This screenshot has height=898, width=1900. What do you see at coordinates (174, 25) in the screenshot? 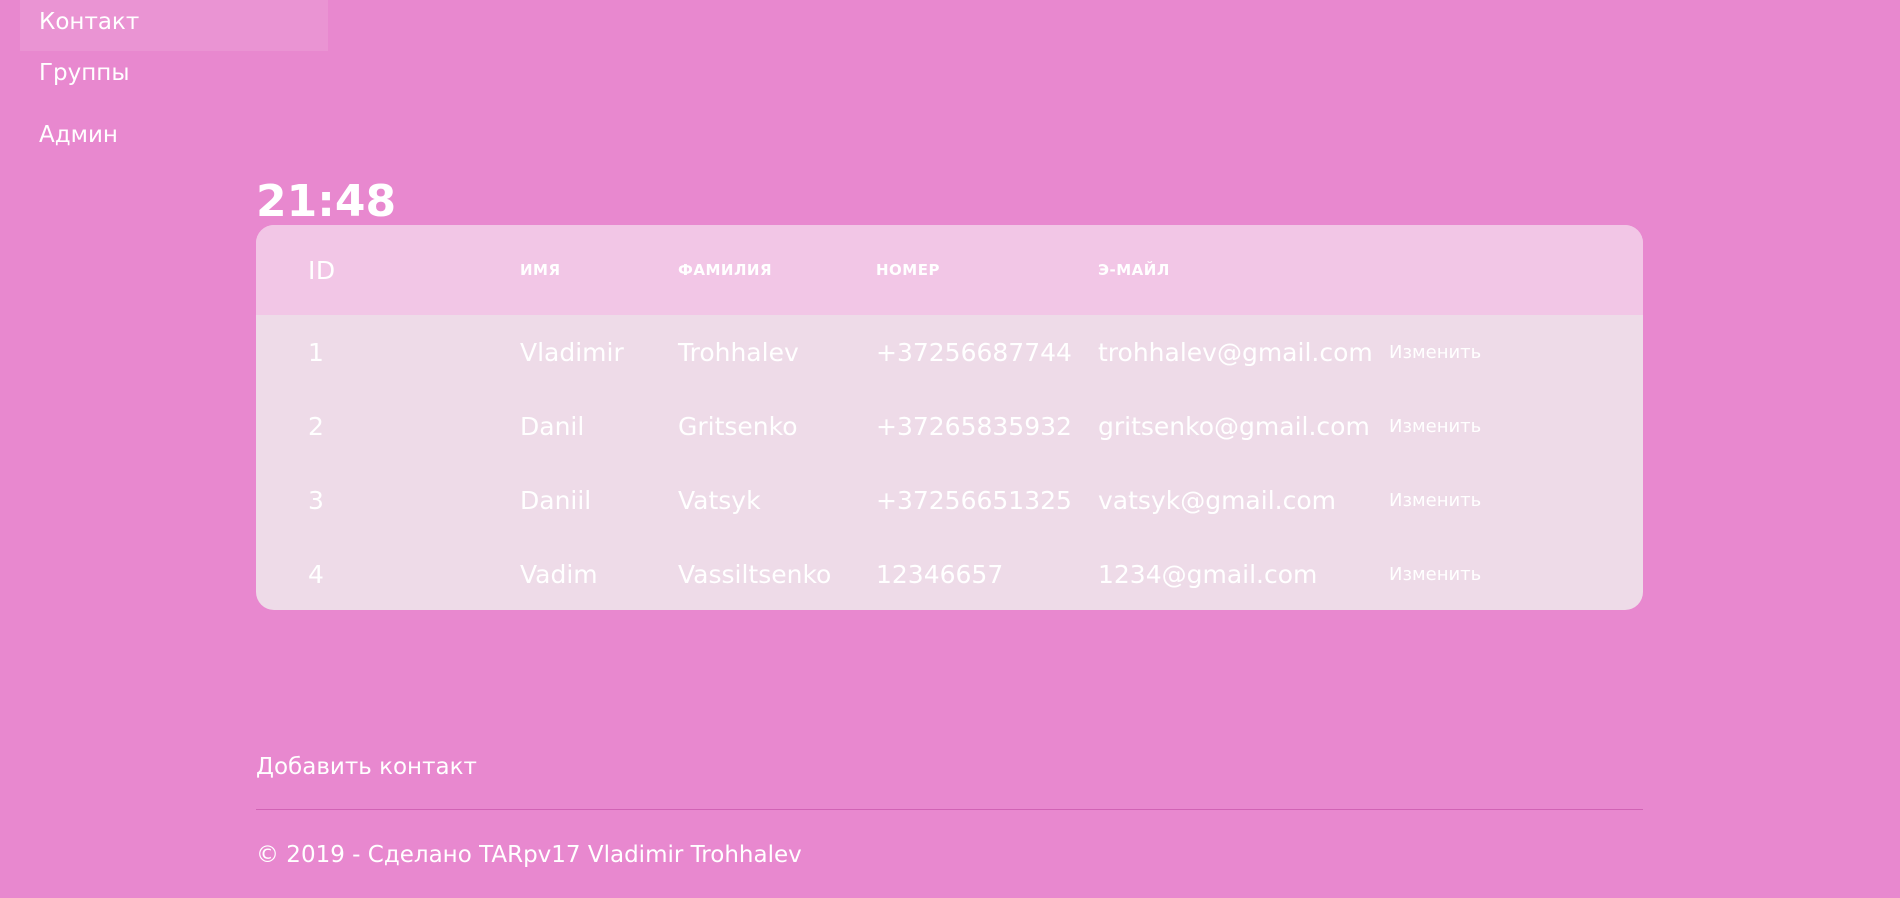
I see `nav-item-contact: Контакт` at bounding box center [174, 25].